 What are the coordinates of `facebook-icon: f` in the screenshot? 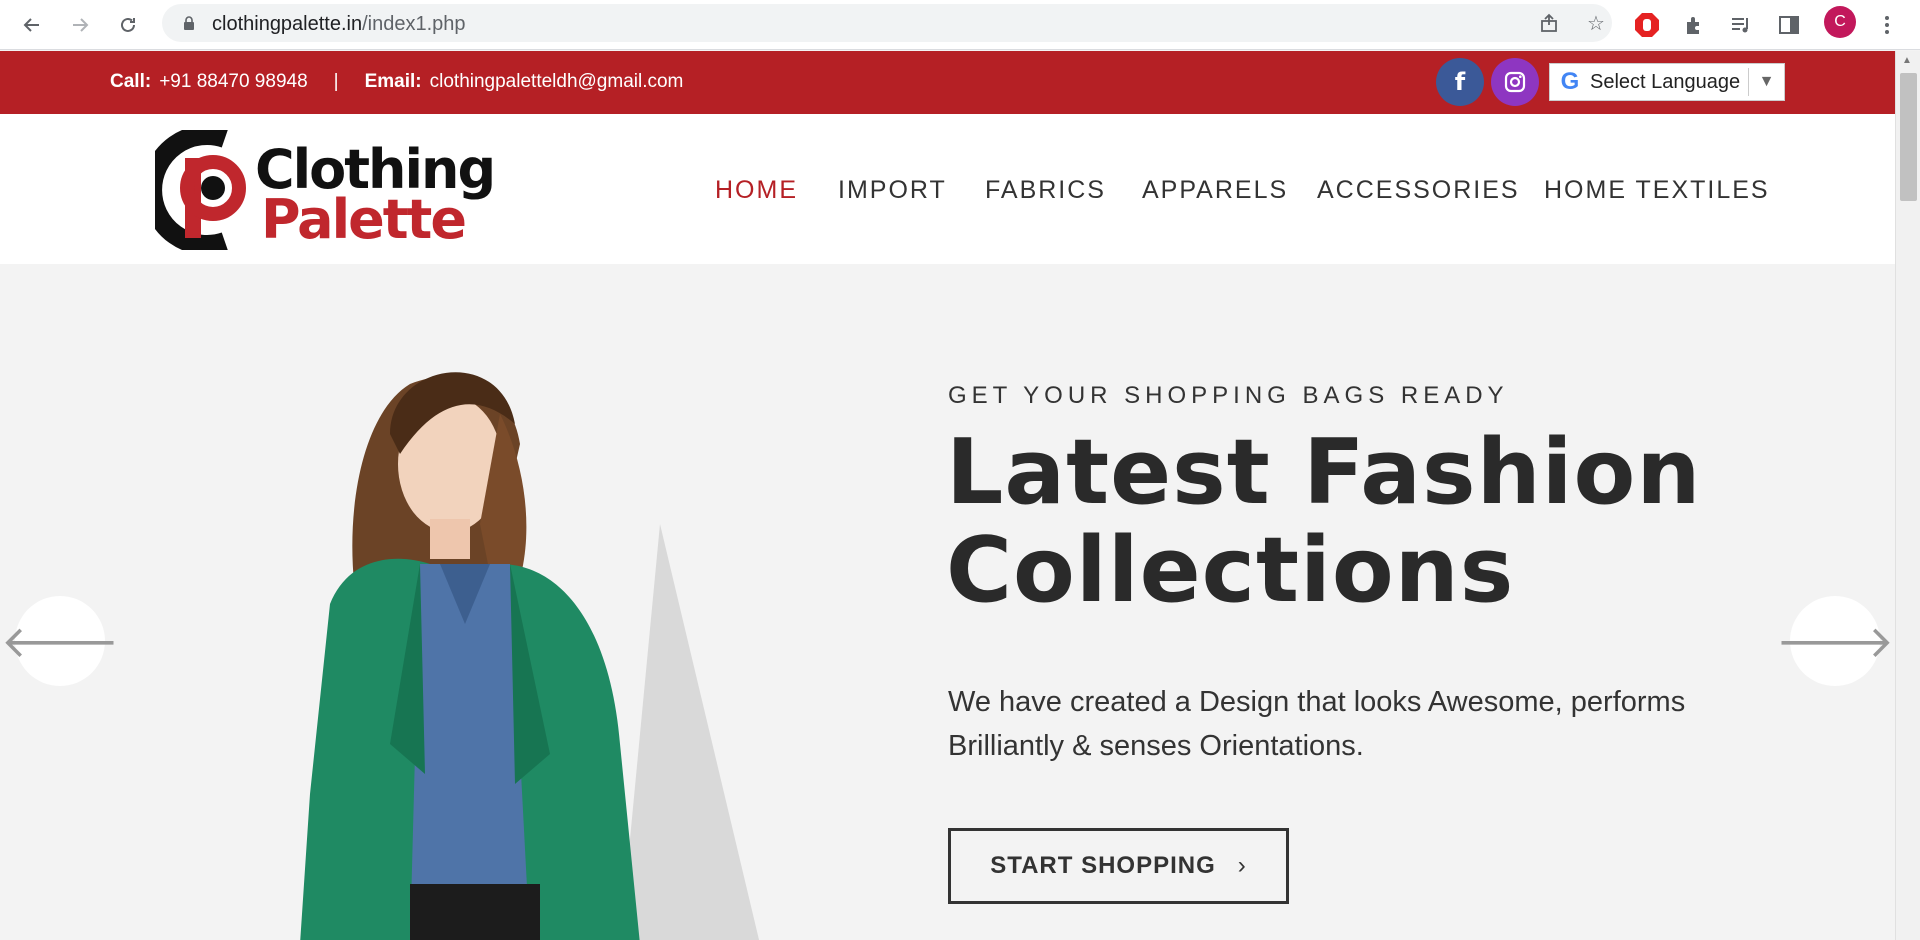 It's located at (1460, 82).